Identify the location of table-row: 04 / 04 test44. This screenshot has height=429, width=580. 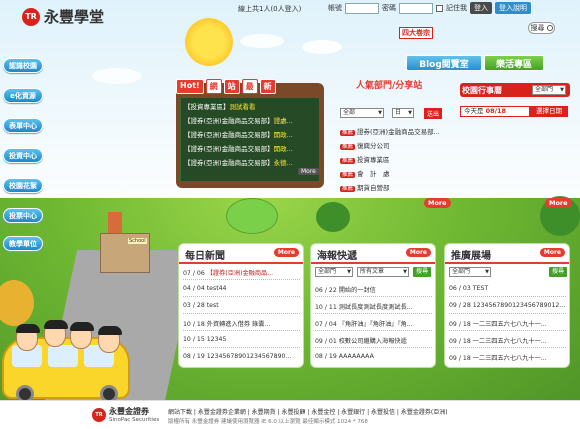
(241, 288).